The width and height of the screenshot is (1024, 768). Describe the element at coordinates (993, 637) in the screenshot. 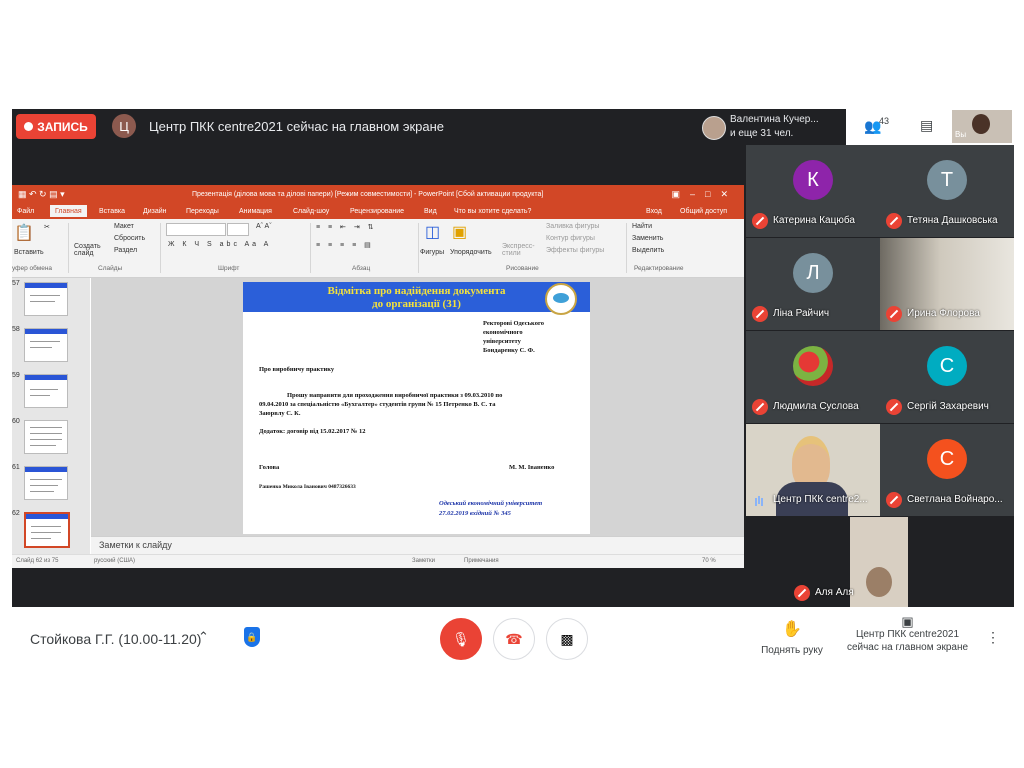

I see `more-options-icon: ⋮` at that location.